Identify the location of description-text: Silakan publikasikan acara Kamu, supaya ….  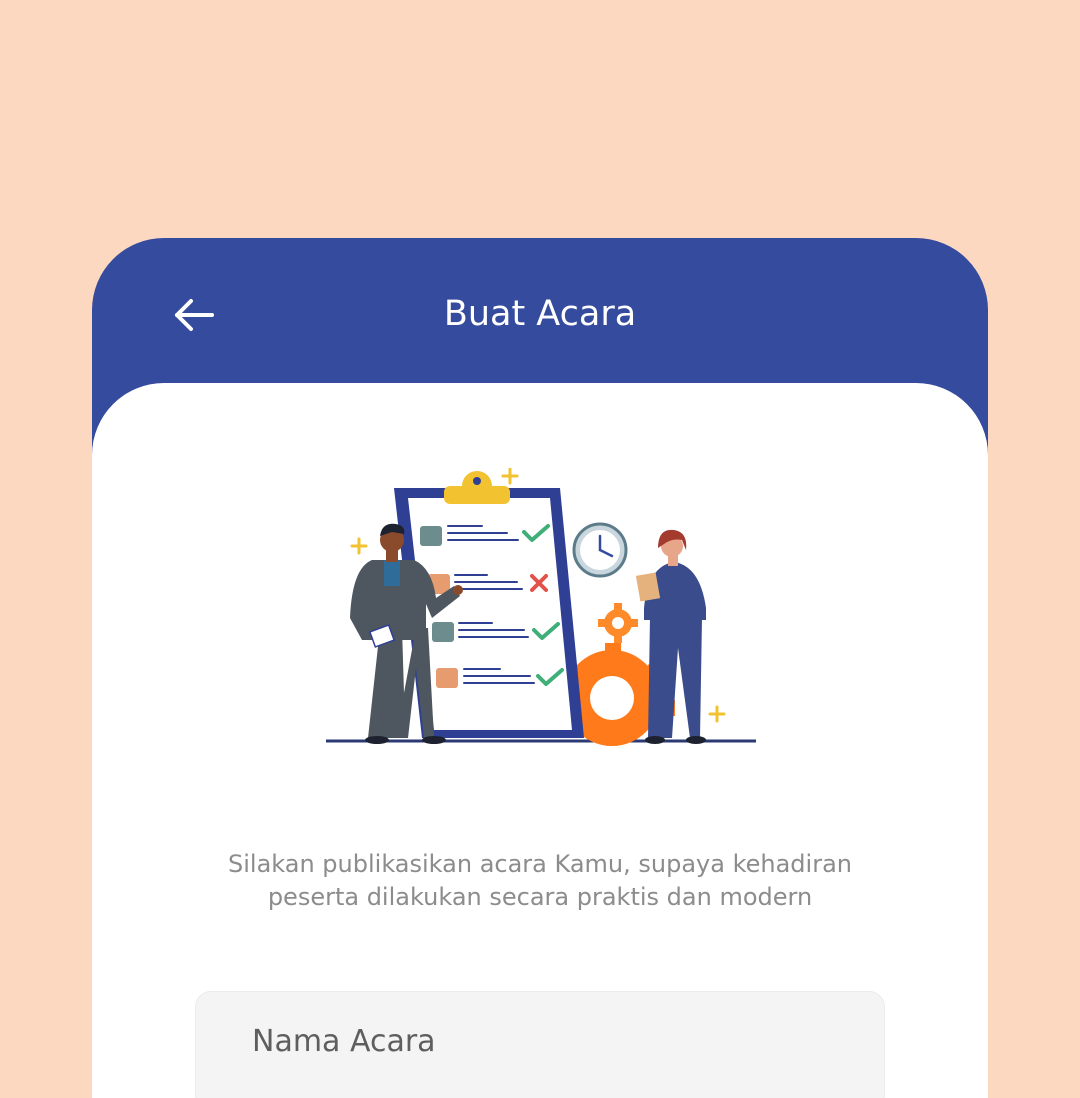
(540, 881).